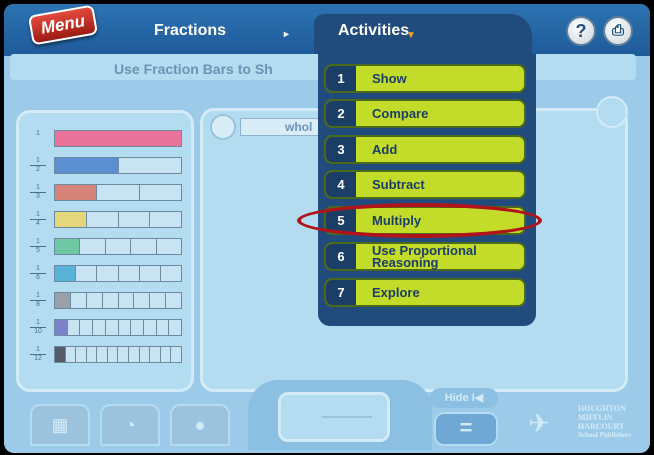 The image size is (654, 455). Describe the element at coordinates (38, 304) in the screenshot. I see `fraction-denominator: 8` at that location.